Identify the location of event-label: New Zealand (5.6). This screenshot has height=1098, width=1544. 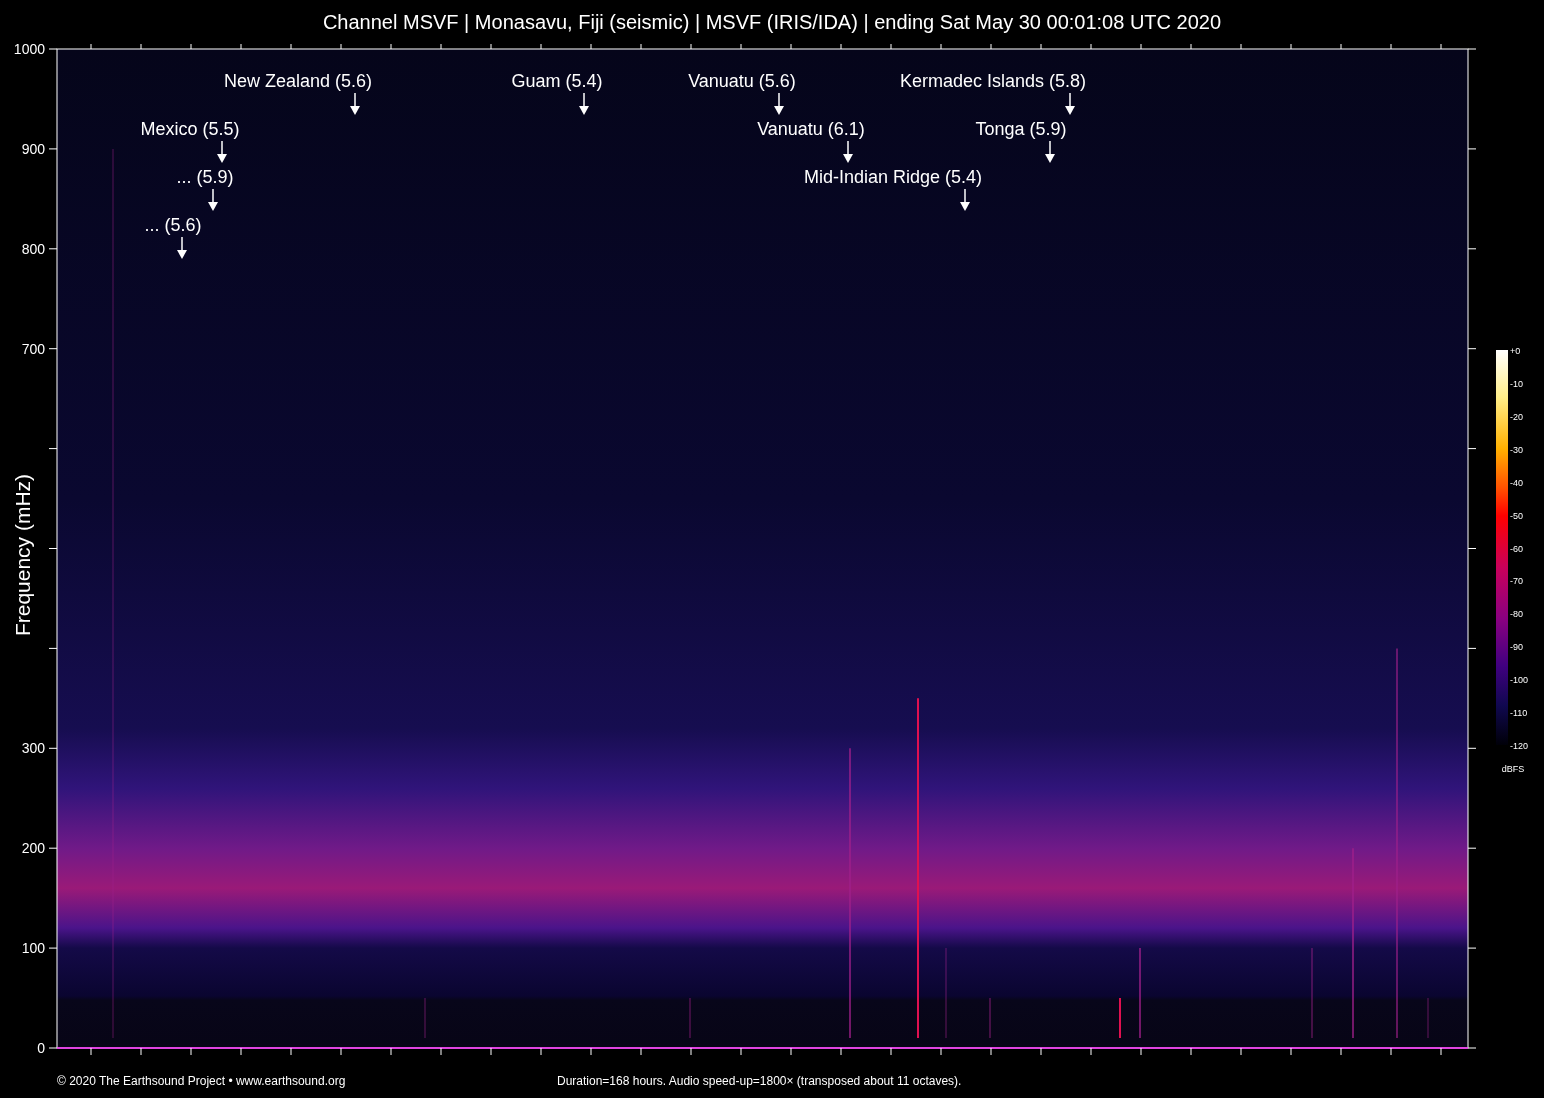
(298, 81).